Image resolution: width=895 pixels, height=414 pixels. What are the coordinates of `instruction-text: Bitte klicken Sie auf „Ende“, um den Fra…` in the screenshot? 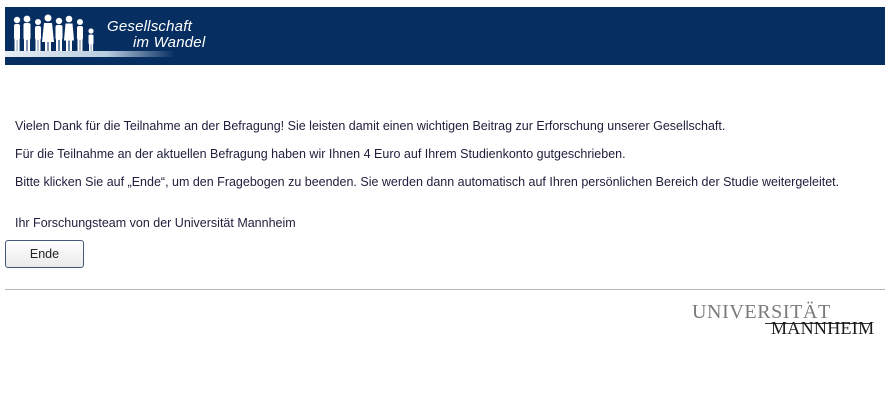 It's located at (427, 182).